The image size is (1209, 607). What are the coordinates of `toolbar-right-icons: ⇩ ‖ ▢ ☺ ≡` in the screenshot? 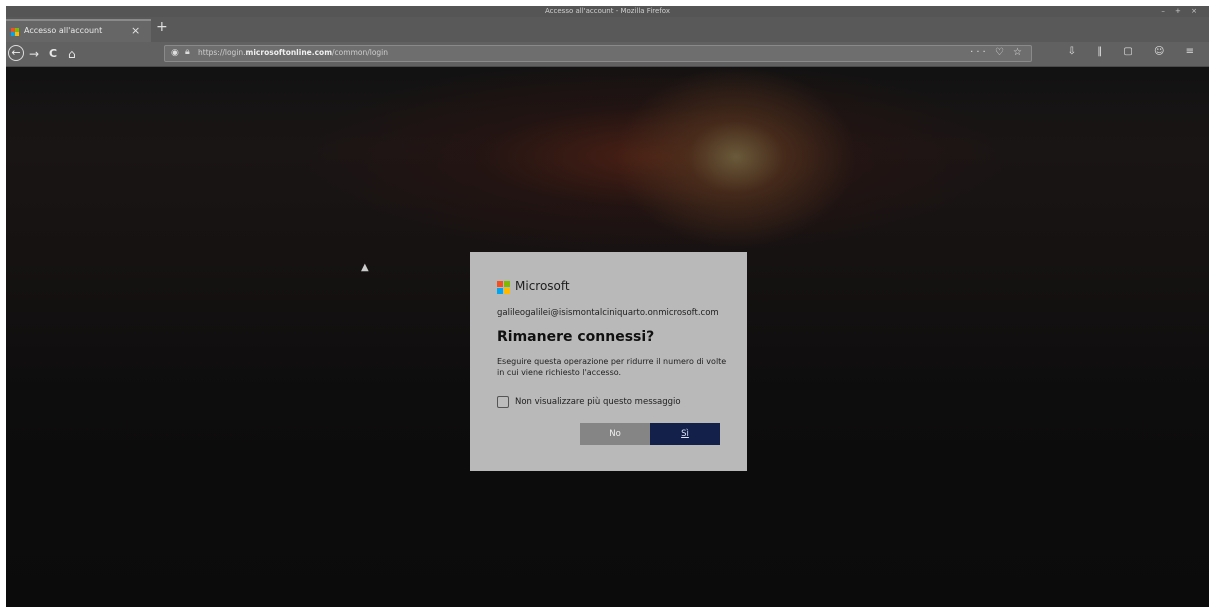 It's located at (1135, 51).